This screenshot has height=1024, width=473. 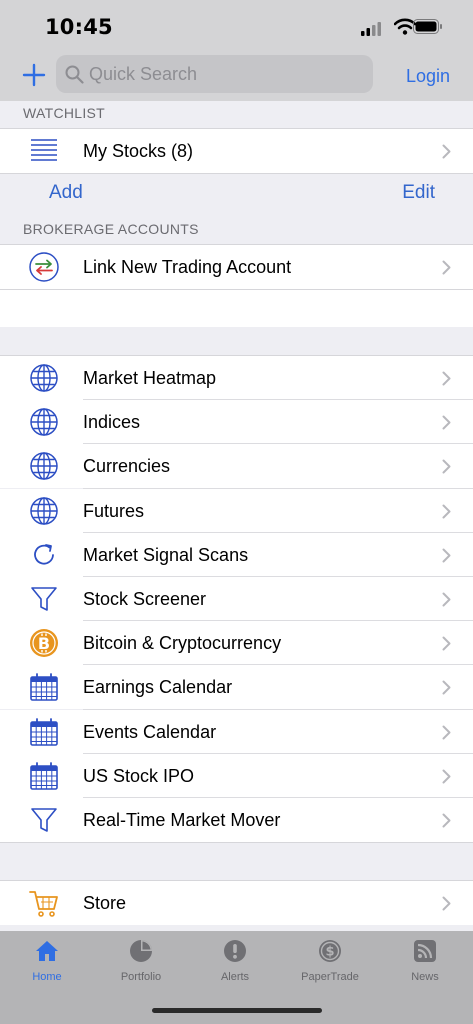 I want to click on tab-papertrade: $ PaperTrade, so click(x=330, y=961).